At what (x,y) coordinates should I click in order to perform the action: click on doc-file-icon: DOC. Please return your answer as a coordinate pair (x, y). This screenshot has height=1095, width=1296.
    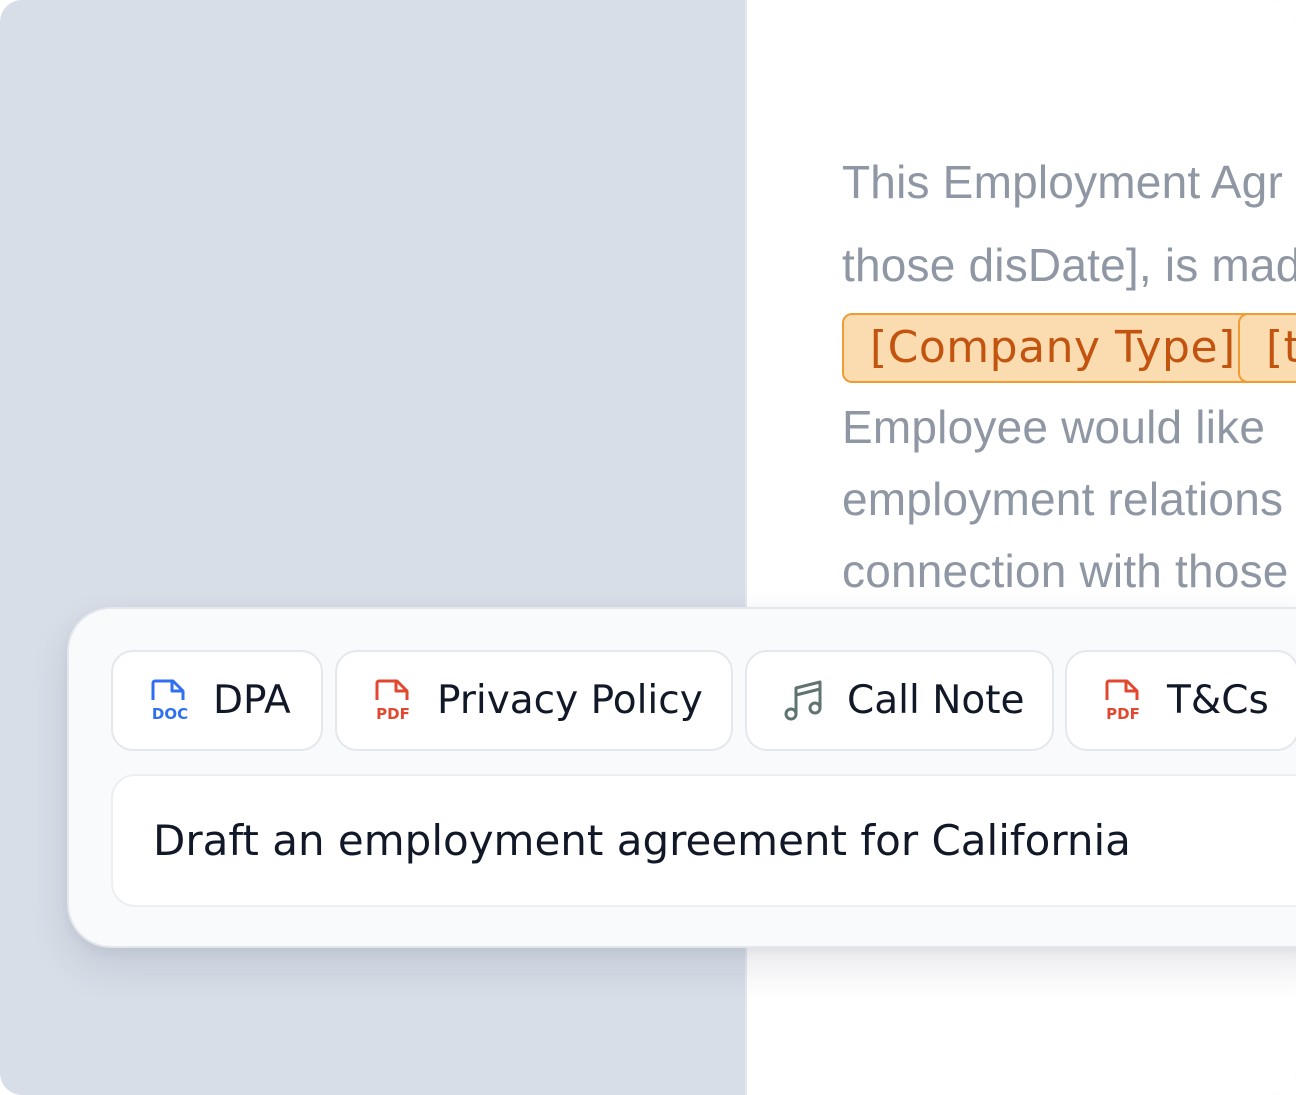
    Looking at the image, I should click on (169, 701).